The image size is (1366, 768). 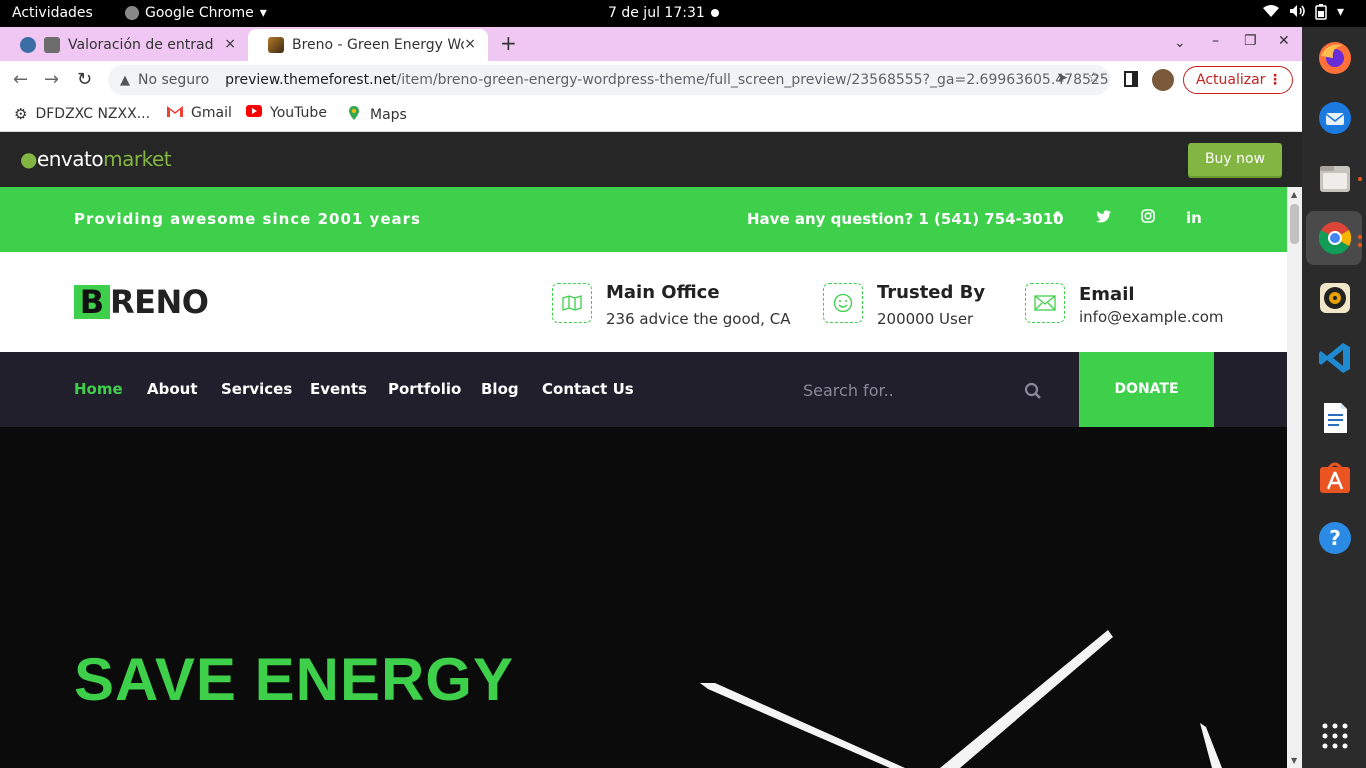 What do you see at coordinates (173, 80) in the screenshot?
I see `insecure-label: No seguro` at bounding box center [173, 80].